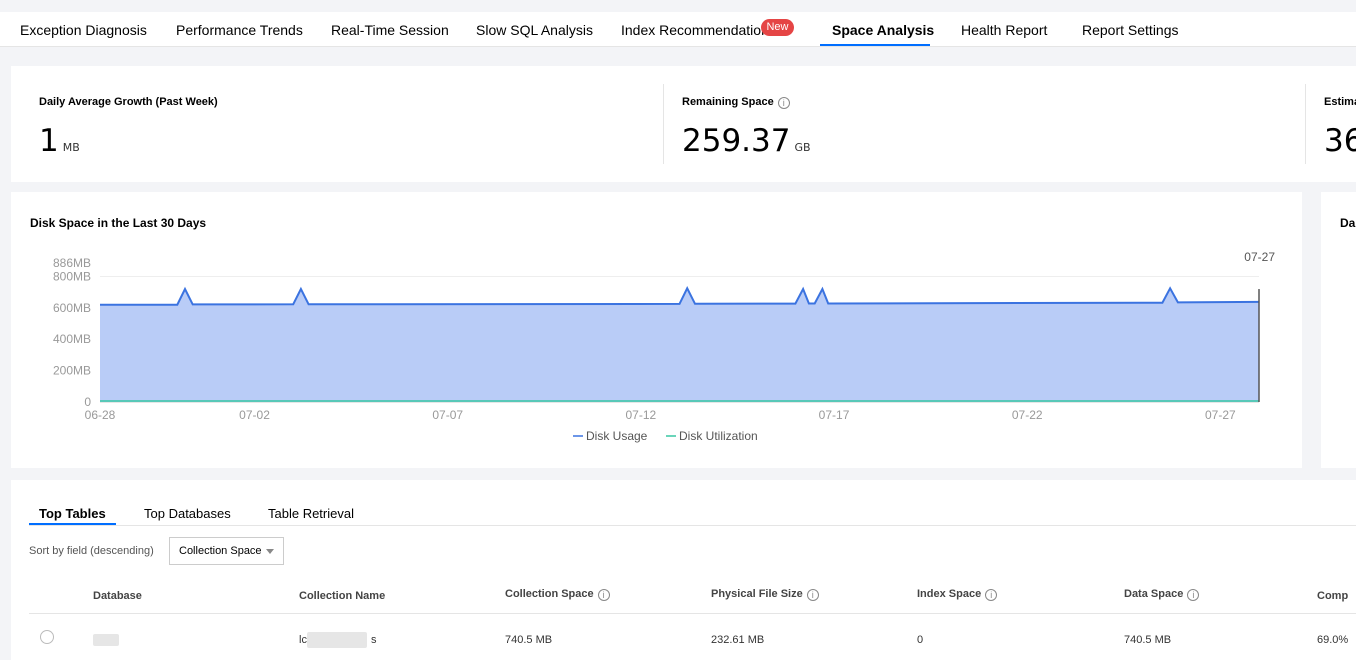 Image resolution: width=1356 pixels, height=660 pixels. Describe the element at coordinates (695, 30) in the screenshot. I see `tab-index-recommendation: Index Recommendation` at that location.